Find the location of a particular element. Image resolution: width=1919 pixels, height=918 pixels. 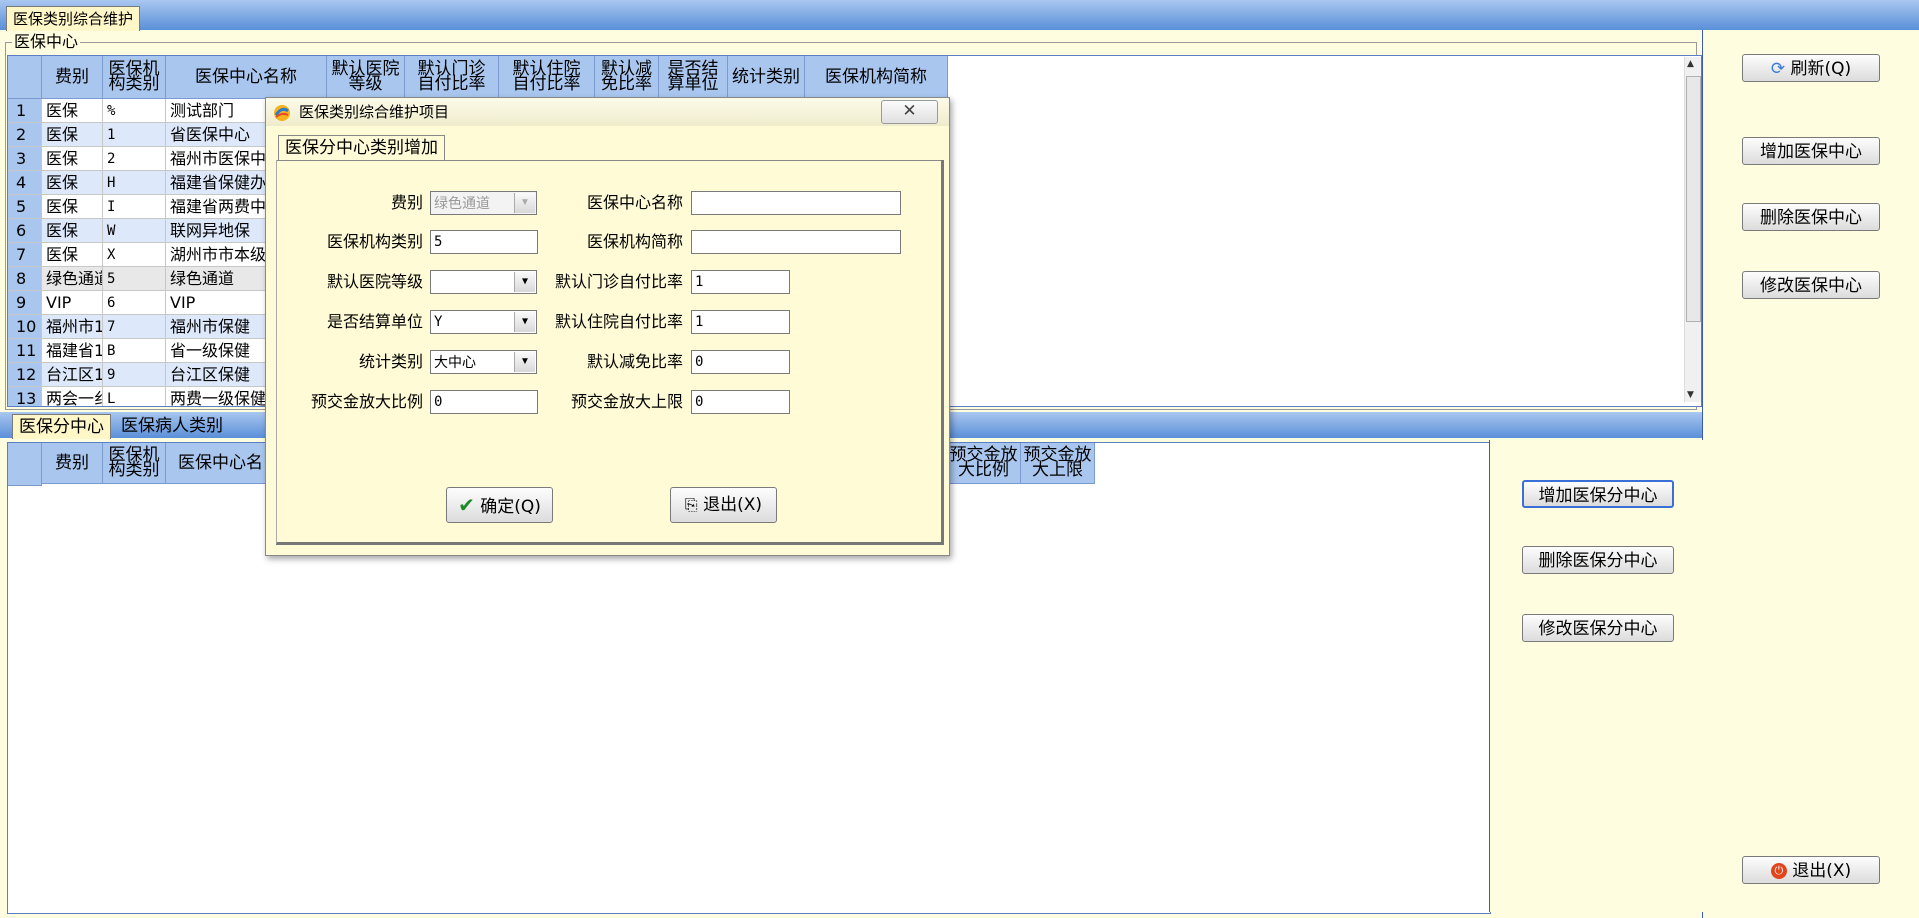

dialog-title: 医保类别综合维护项目 is located at coordinates (374, 112).